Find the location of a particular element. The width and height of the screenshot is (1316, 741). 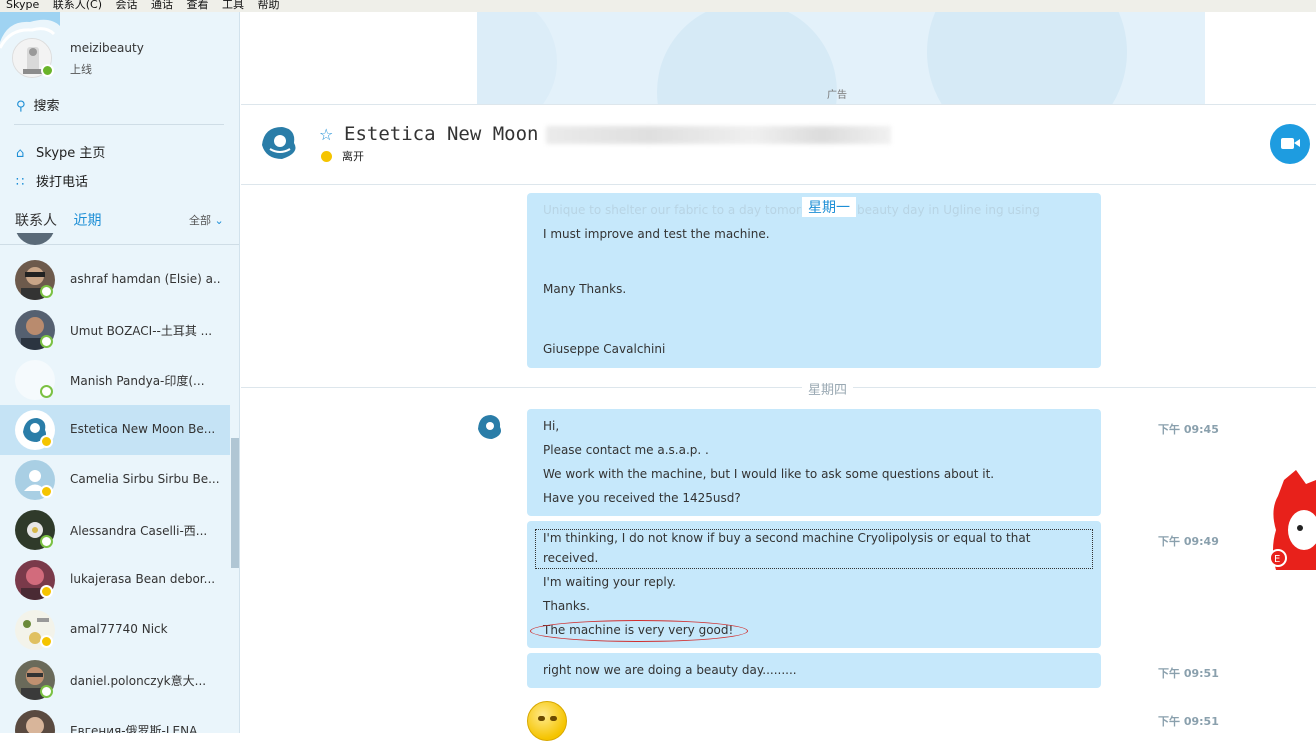

scrollbar is located at coordinates (235, 503).